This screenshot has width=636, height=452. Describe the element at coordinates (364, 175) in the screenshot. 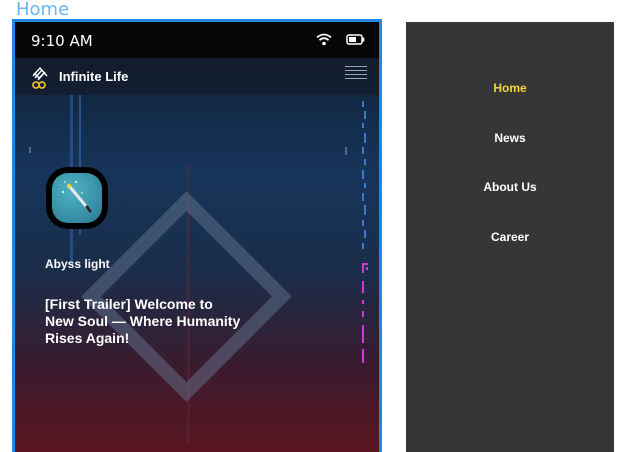

I see `equalizer-ticks` at that location.